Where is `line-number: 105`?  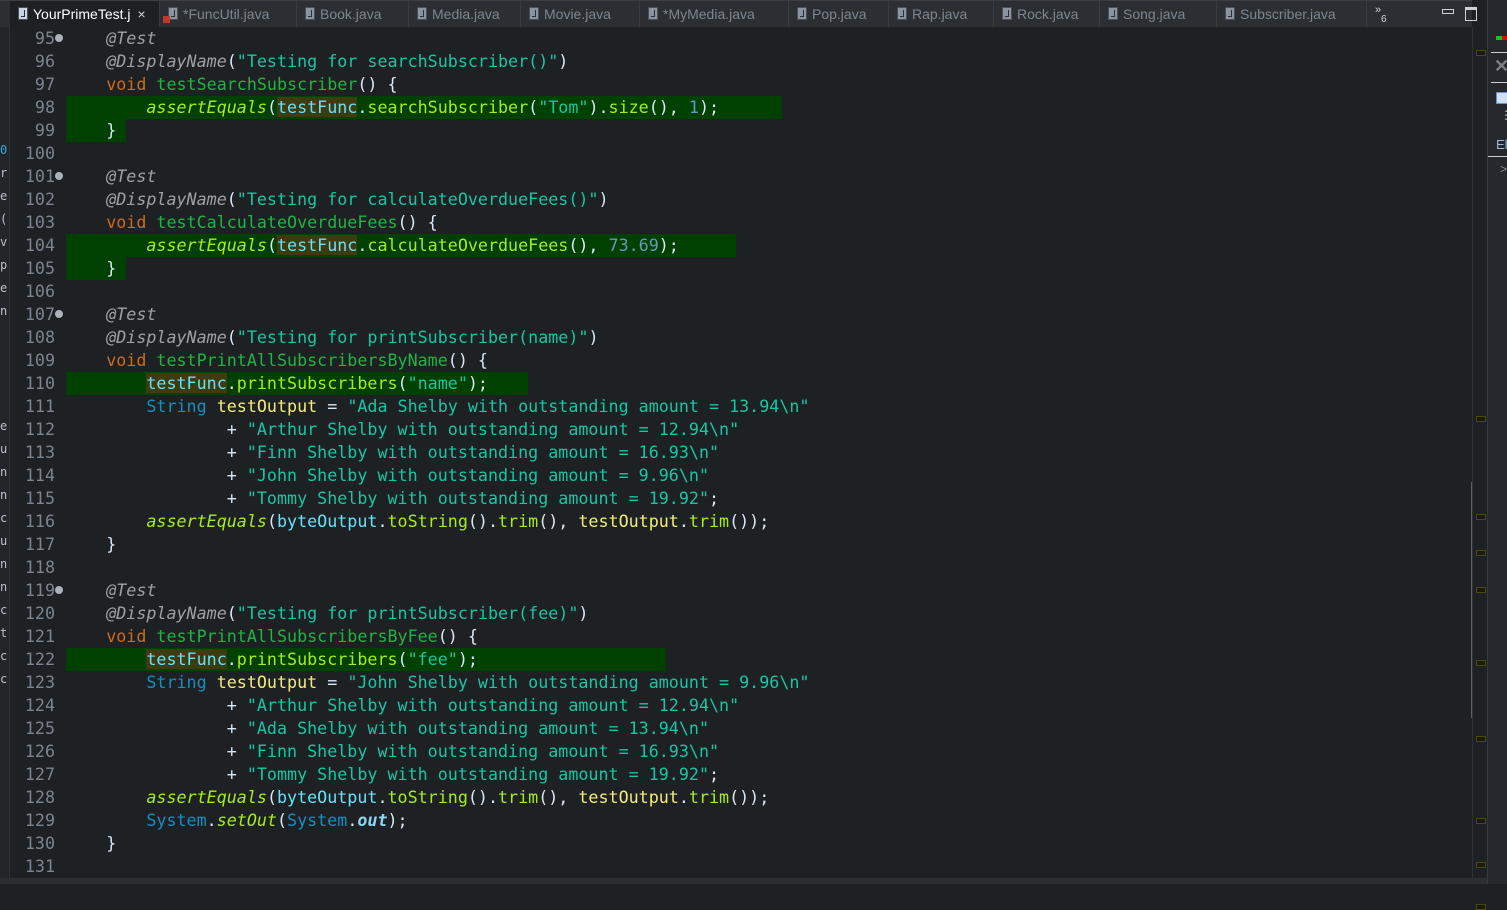
line-number: 105 is located at coordinates (39, 268).